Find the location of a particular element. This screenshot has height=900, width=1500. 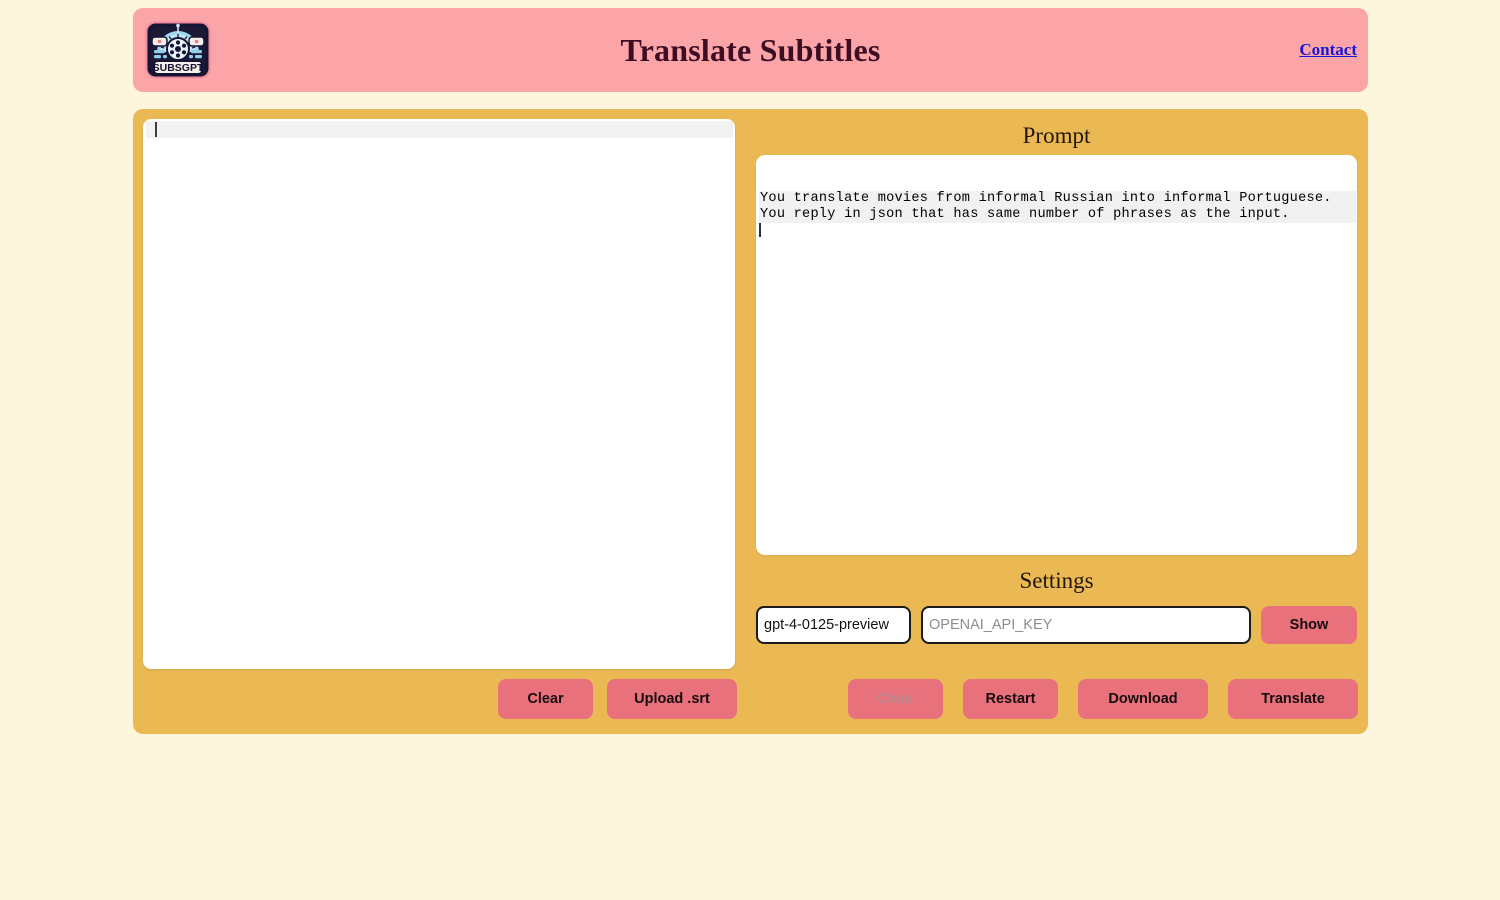

restart-button: Restart is located at coordinates (1010, 699).